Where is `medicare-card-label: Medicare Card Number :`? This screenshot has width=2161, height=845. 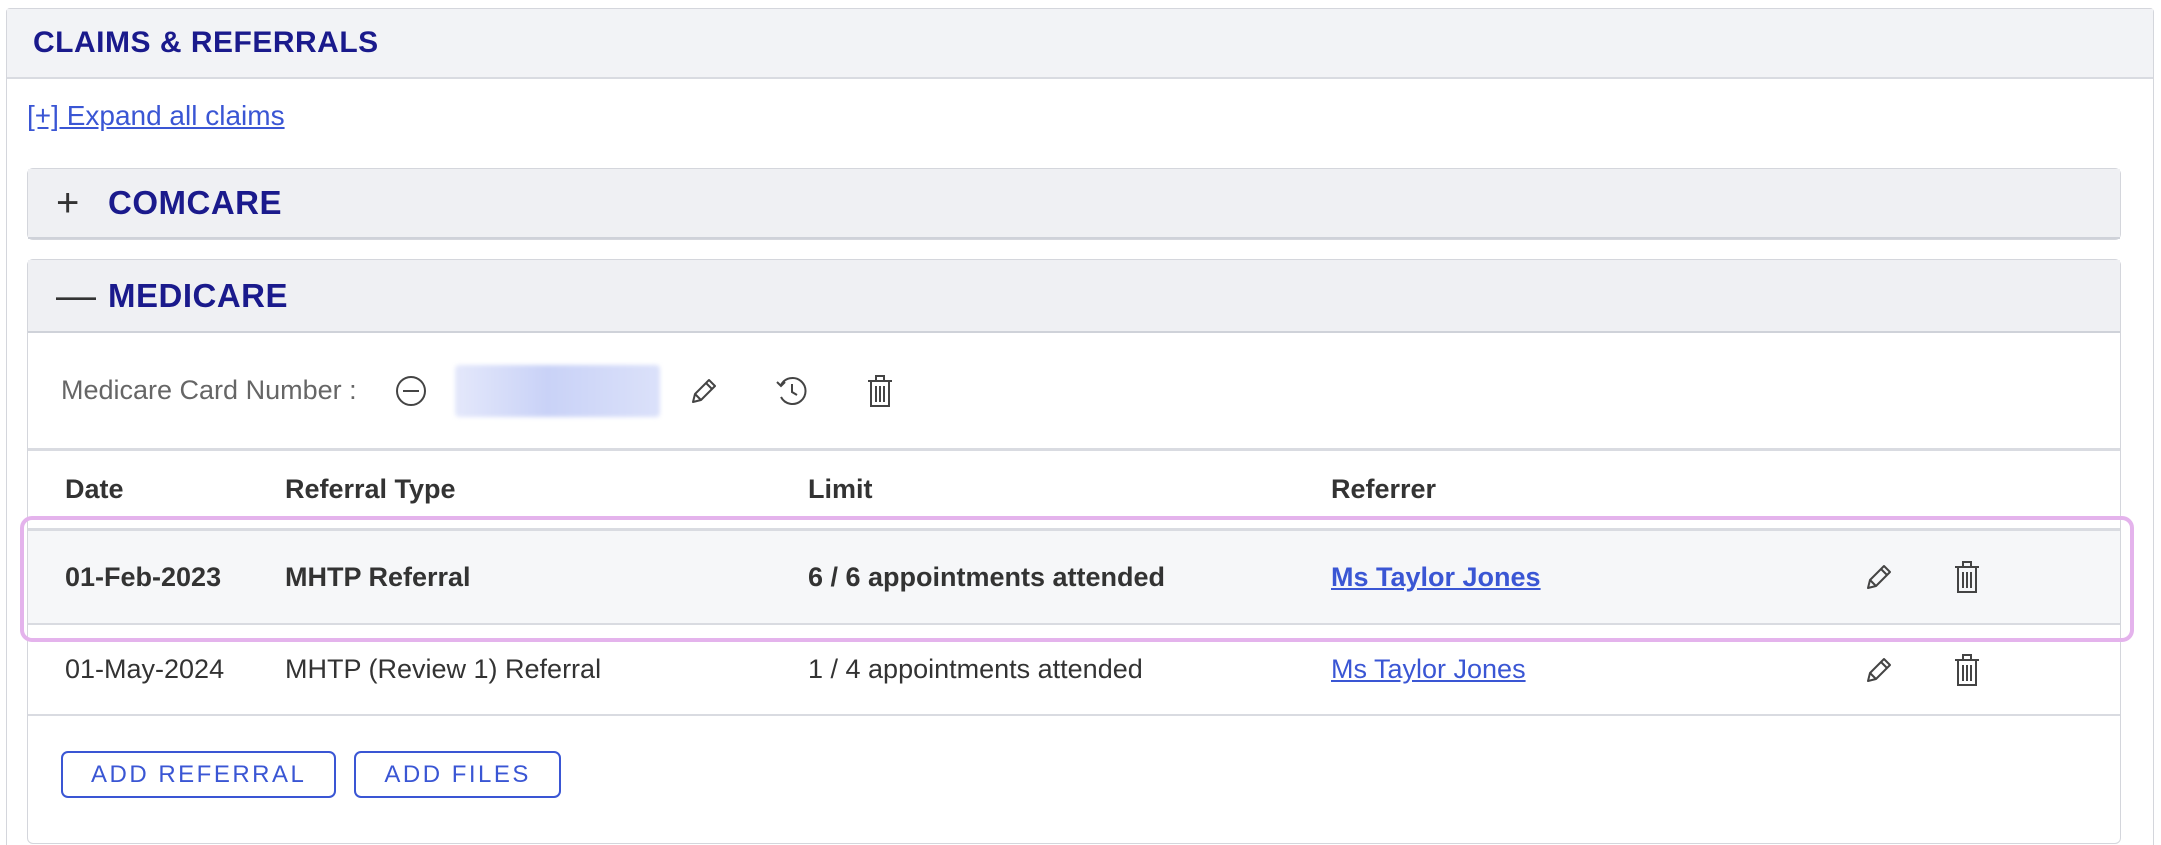 medicare-card-label: Medicare Card Number : is located at coordinates (209, 390).